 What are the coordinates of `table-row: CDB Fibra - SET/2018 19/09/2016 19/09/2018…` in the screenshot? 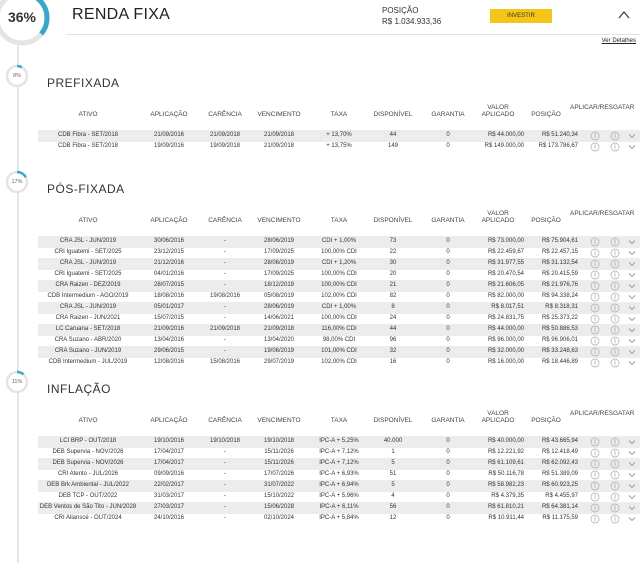 It's located at (339, 147).